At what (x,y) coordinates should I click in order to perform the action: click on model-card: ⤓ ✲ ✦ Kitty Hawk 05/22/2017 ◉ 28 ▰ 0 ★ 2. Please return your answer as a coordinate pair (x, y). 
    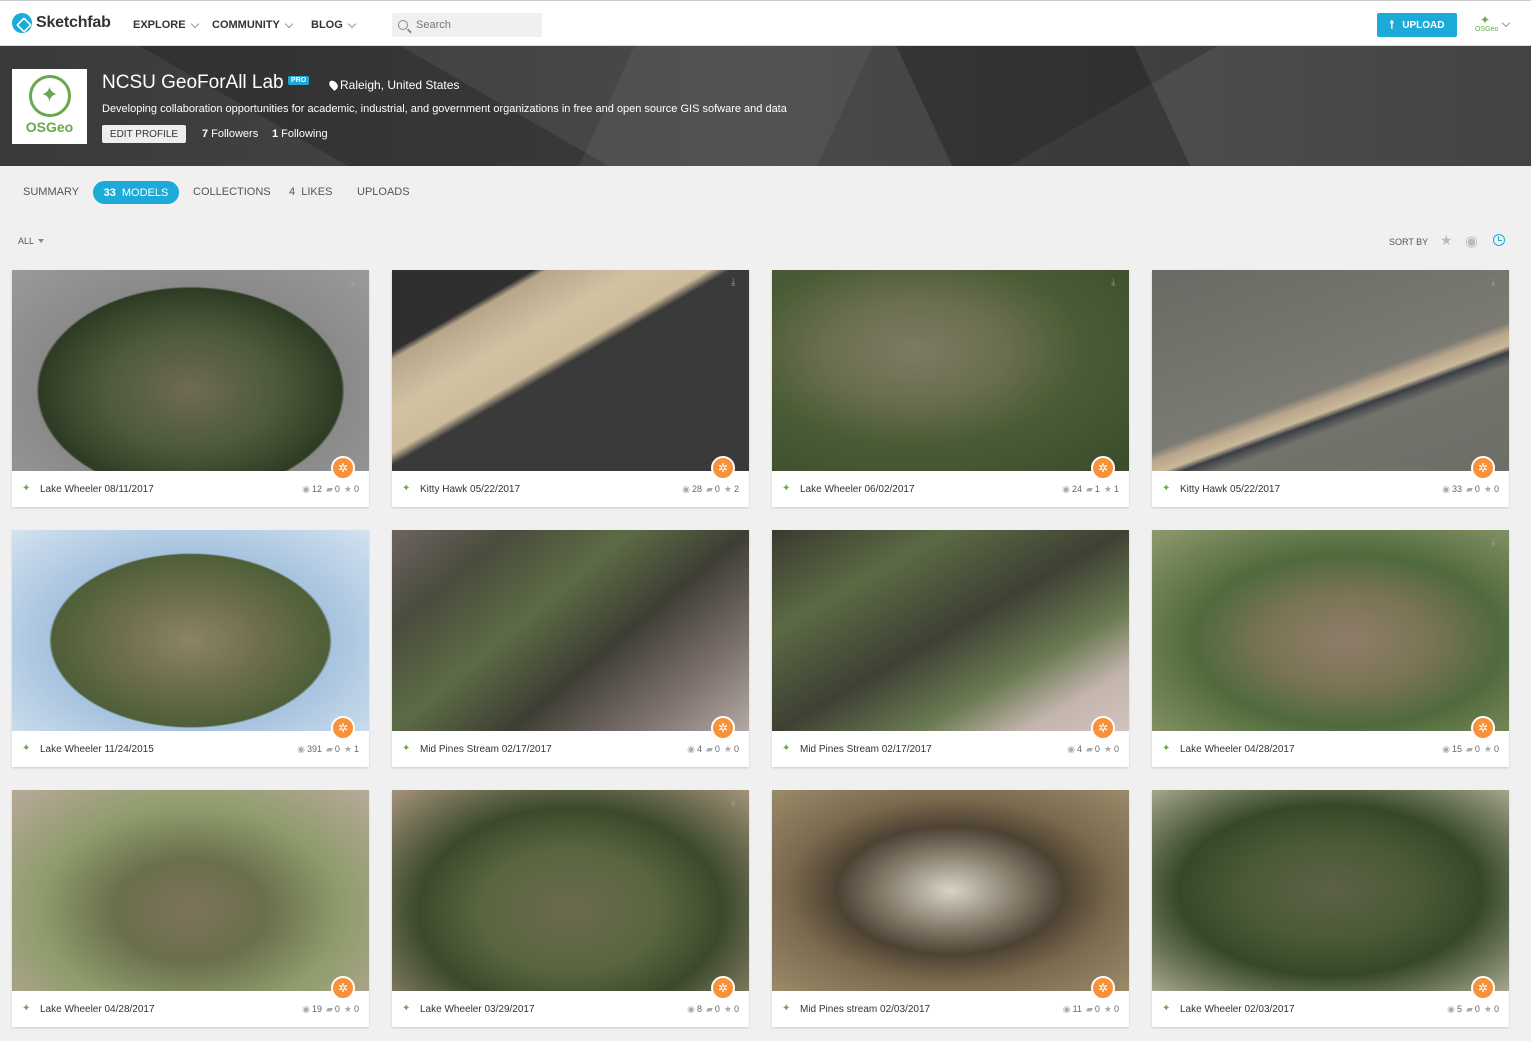
    Looking at the image, I should click on (570, 388).